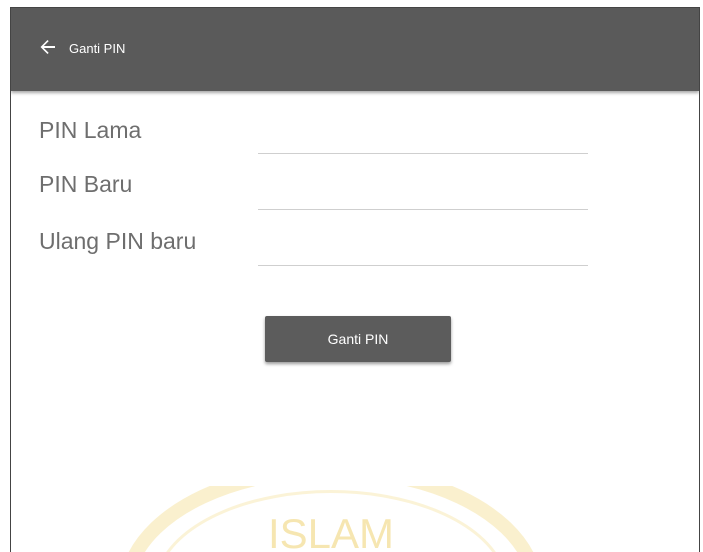 This screenshot has height=552, width=703. Describe the element at coordinates (423, 195) in the screenshot. I see `new-pin-input` at that location.